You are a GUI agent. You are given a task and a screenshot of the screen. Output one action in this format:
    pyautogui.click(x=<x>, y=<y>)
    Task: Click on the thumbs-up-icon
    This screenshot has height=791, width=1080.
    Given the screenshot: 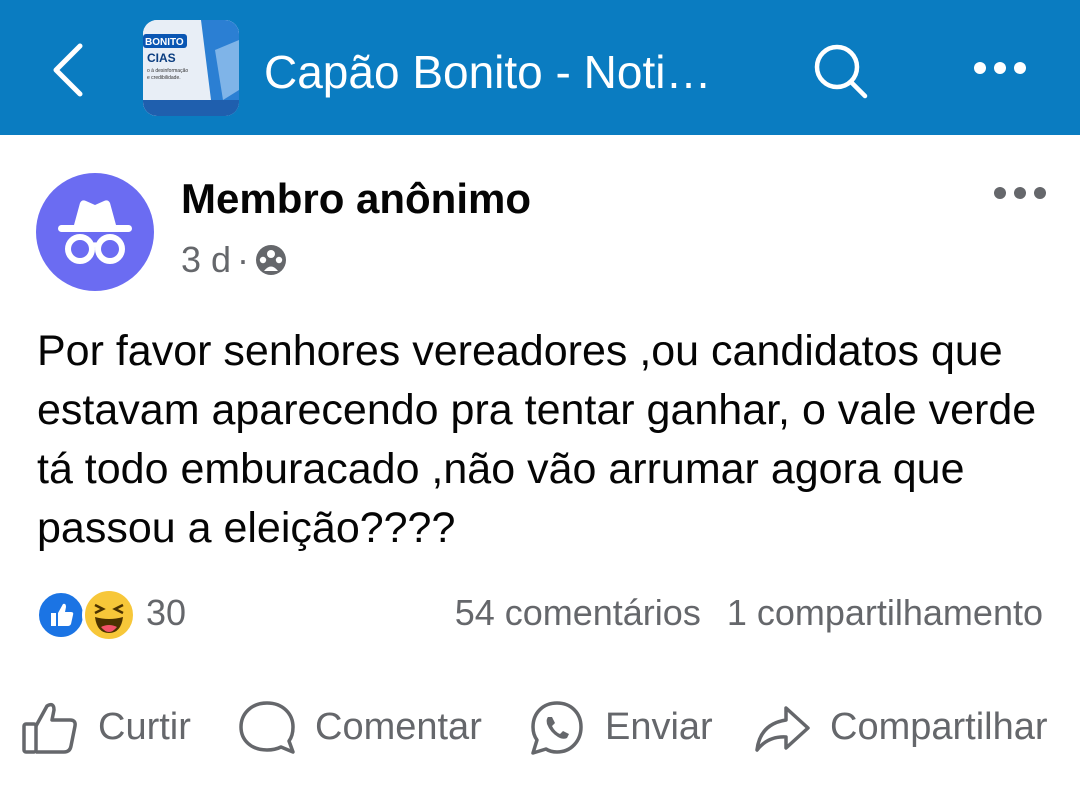 What is the action you would take?
    pyautogui.click(x=49, y=728)
    